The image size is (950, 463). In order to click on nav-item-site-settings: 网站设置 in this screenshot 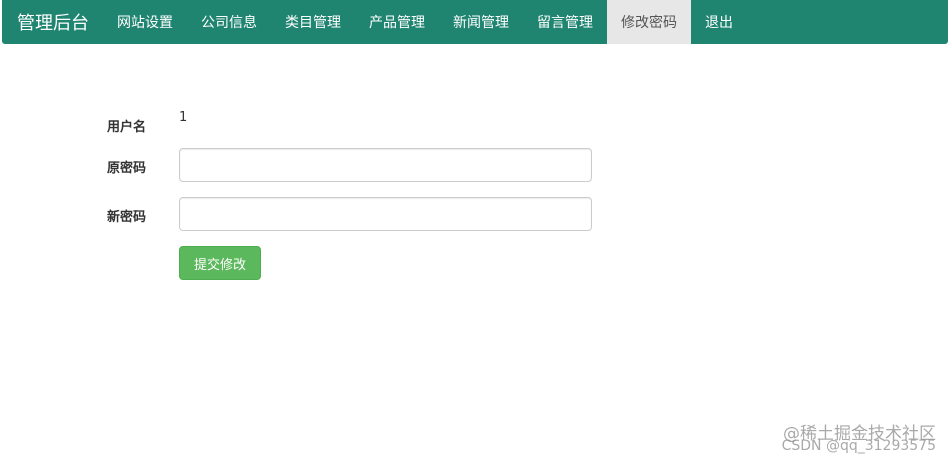, I will do `click(145, 22)`.